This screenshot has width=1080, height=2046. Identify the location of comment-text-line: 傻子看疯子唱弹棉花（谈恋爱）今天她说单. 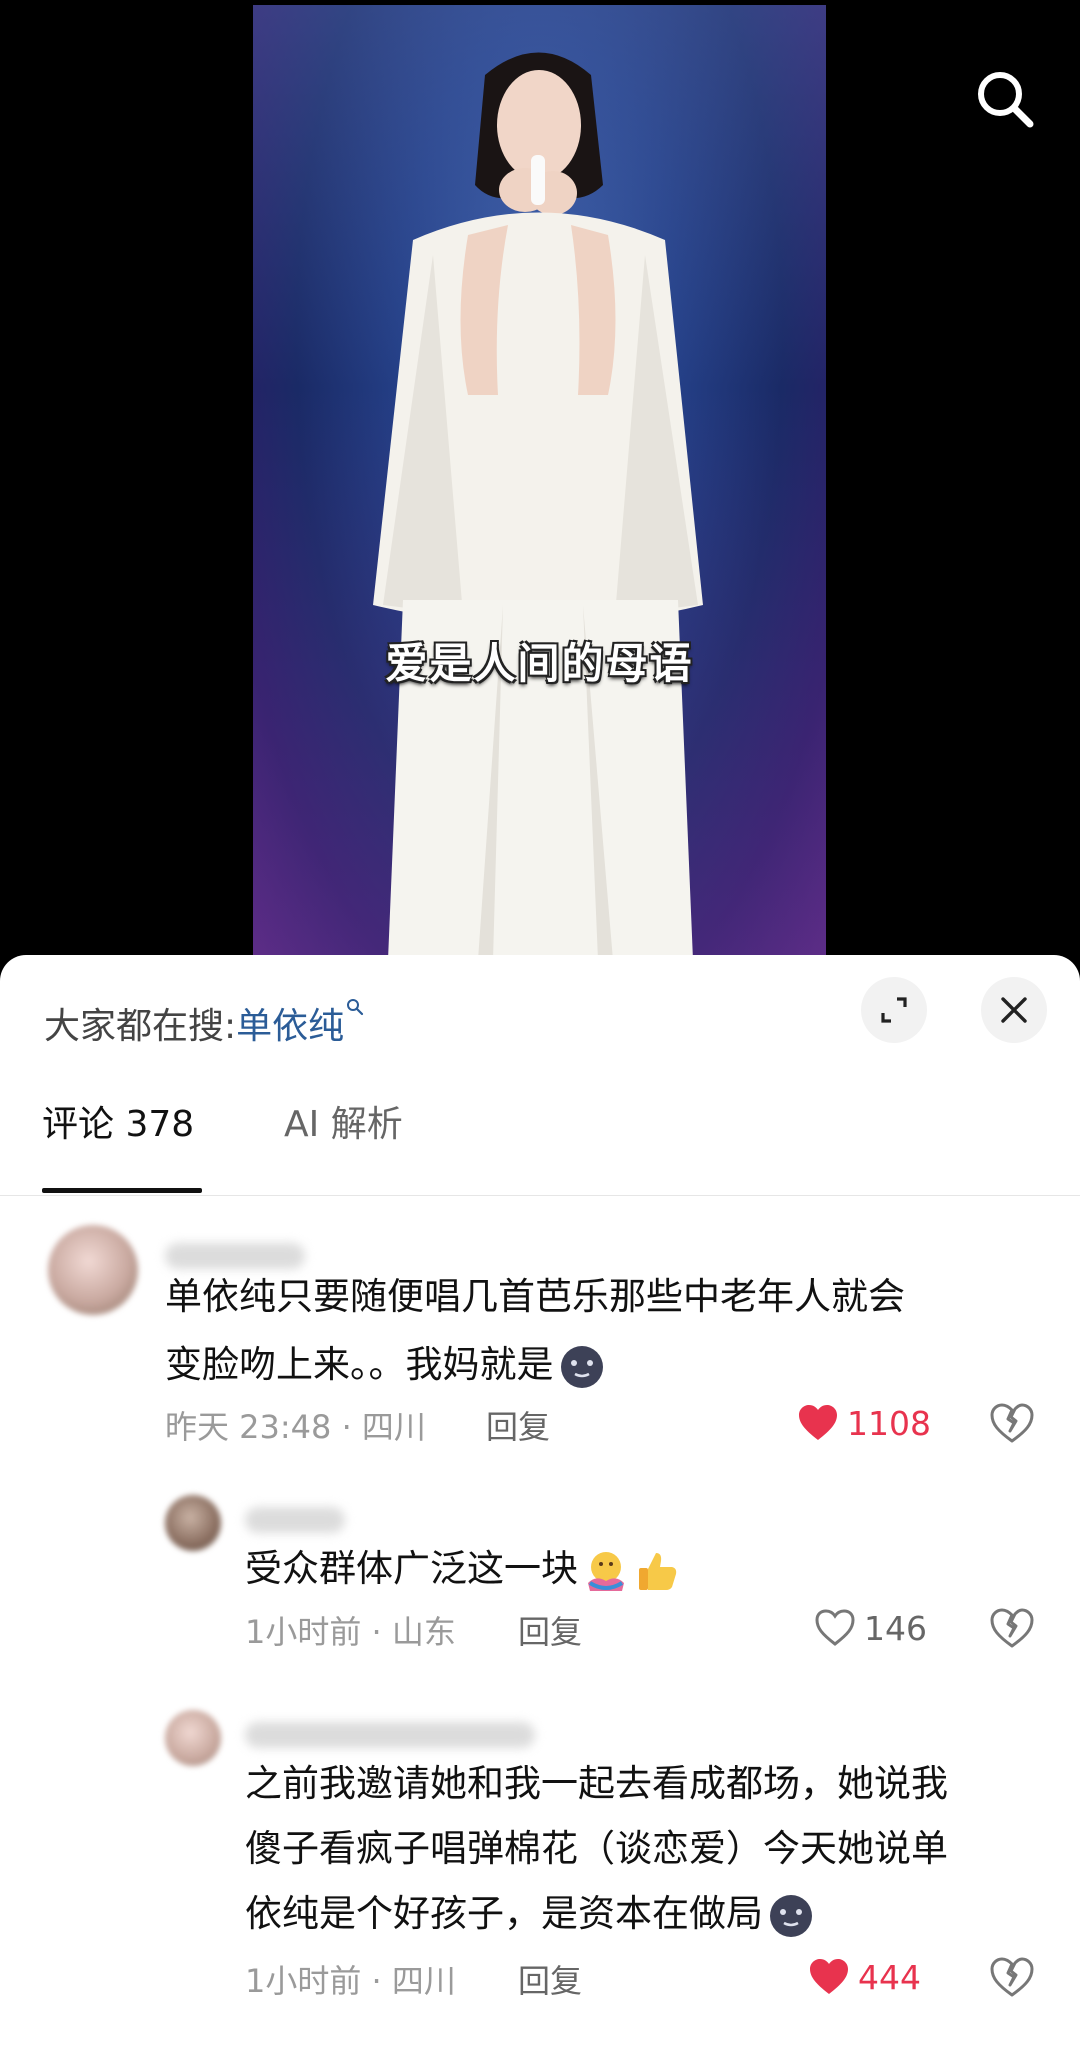
(596, 1848).